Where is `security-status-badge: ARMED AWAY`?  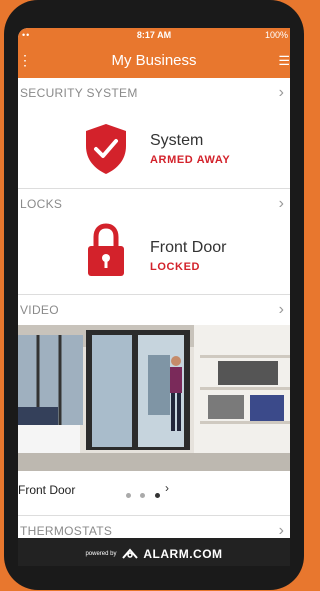 security-status-badge: ARMED AWAY is located at coordinates (190, 160).